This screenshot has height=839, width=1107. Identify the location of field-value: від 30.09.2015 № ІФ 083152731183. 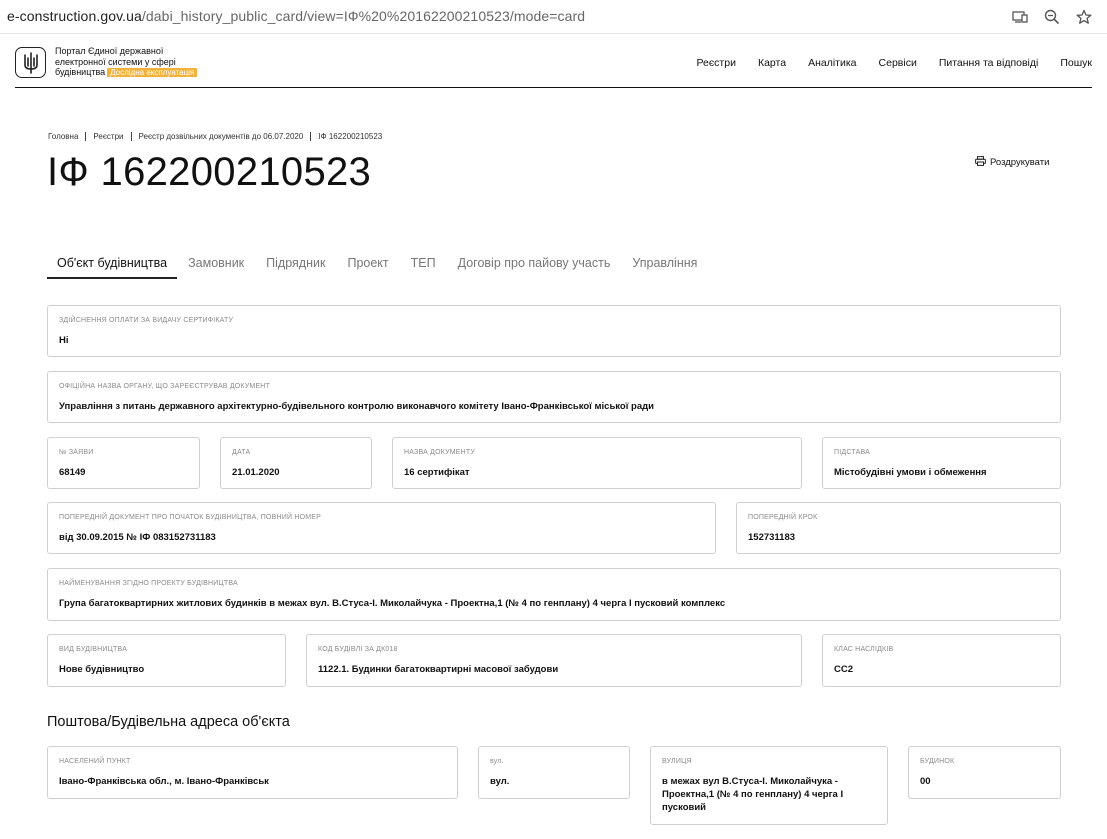
(137, 537).